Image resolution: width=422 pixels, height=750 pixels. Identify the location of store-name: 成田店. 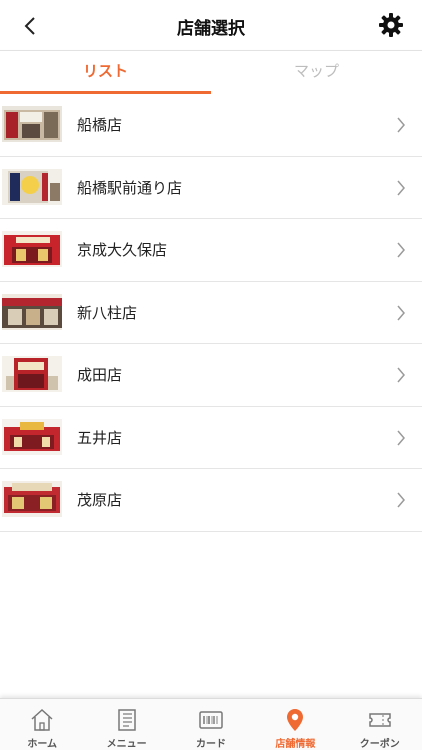
(100, 375).